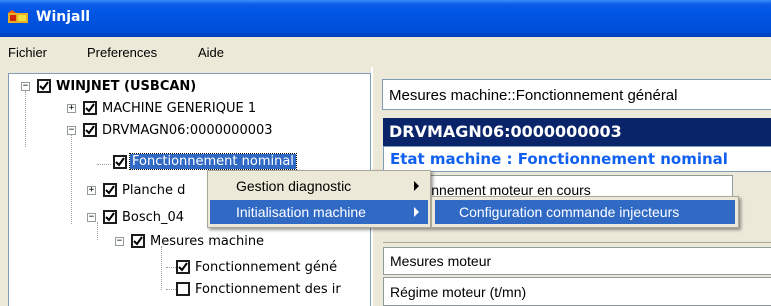 This screenshot has height=306, width=771. What do you see at coordinates (126, 86) in the screenshot?
I see `tree-label-root: WINJNET (USBCAN)` at bounding box center [126, 86].